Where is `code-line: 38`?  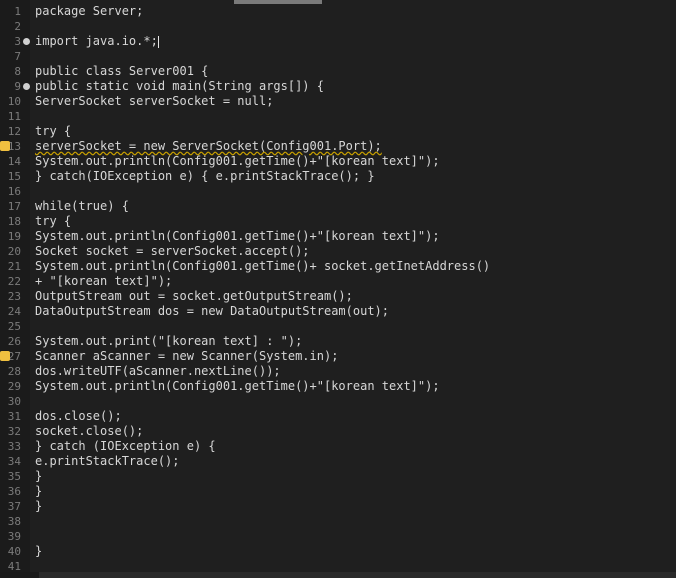 code-line: 38 is located at coordinates (338, 521).